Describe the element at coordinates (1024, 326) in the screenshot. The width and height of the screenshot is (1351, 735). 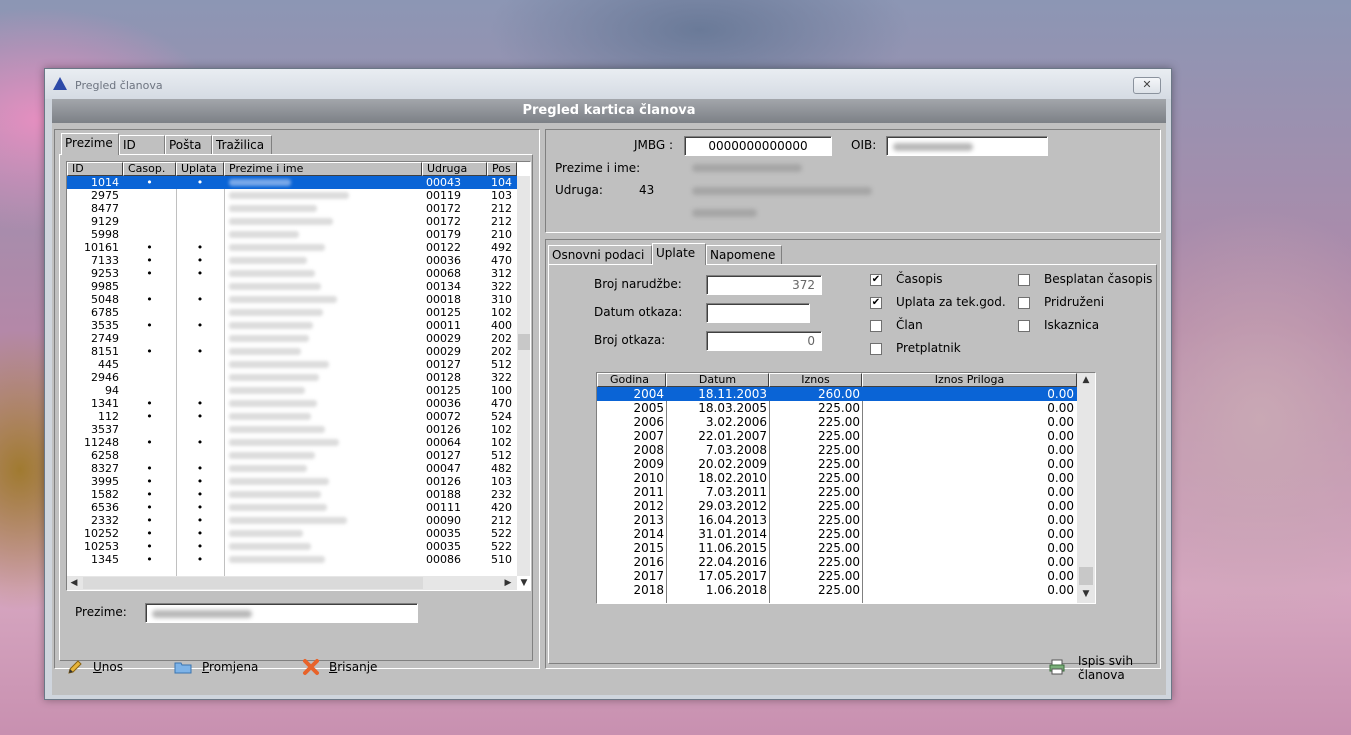
I see `iskaznica-checkbox` at that location.